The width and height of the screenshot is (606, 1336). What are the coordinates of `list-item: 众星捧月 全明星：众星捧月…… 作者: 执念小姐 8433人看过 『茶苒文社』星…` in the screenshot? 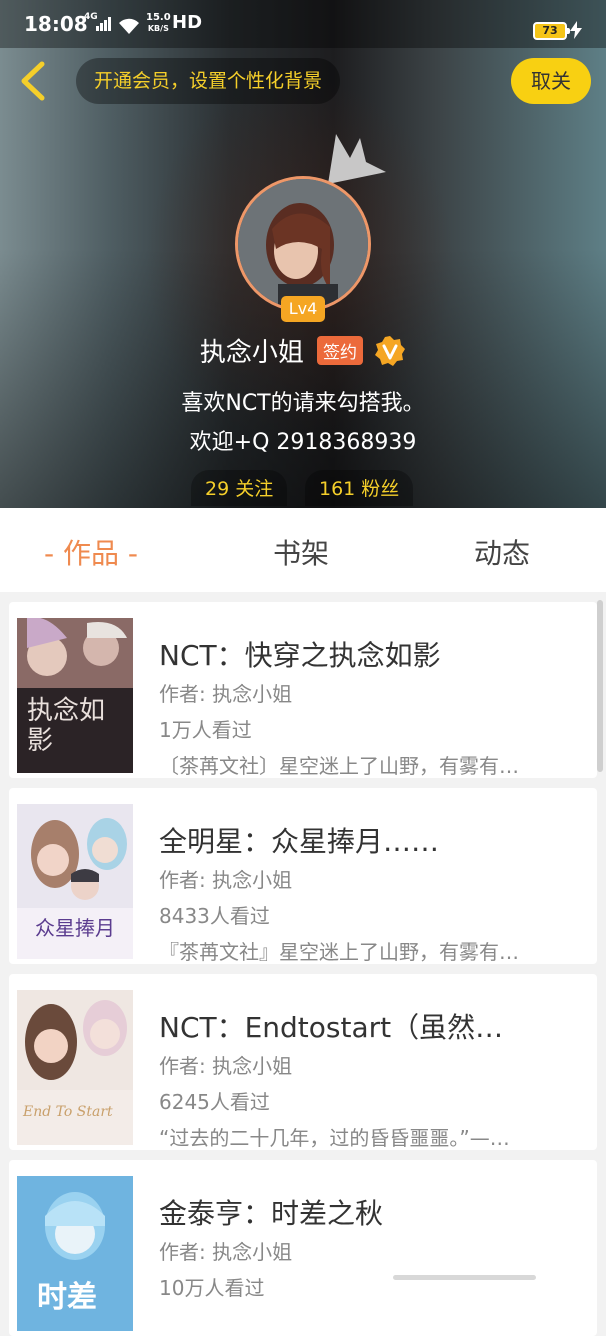 It's located at (303, 876).